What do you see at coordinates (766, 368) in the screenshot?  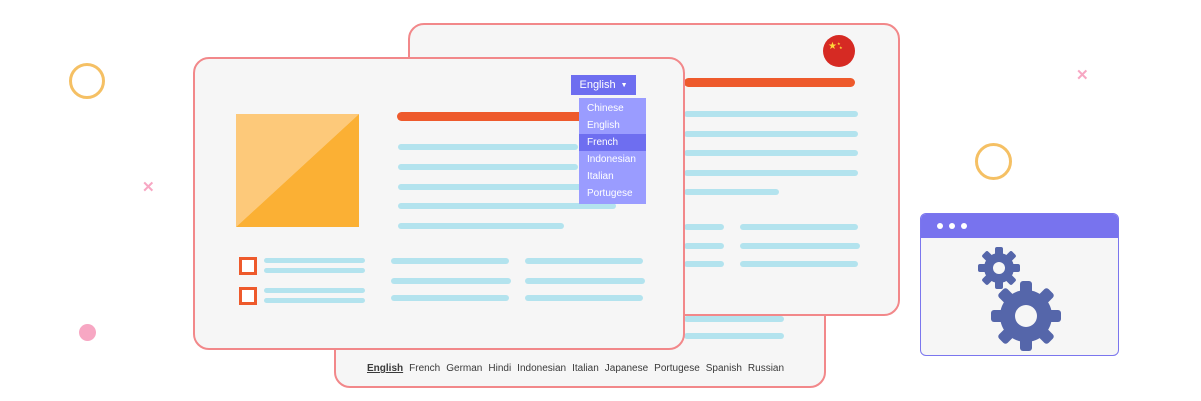 I see `language-link: Russian` at bounding box center [766, 368].